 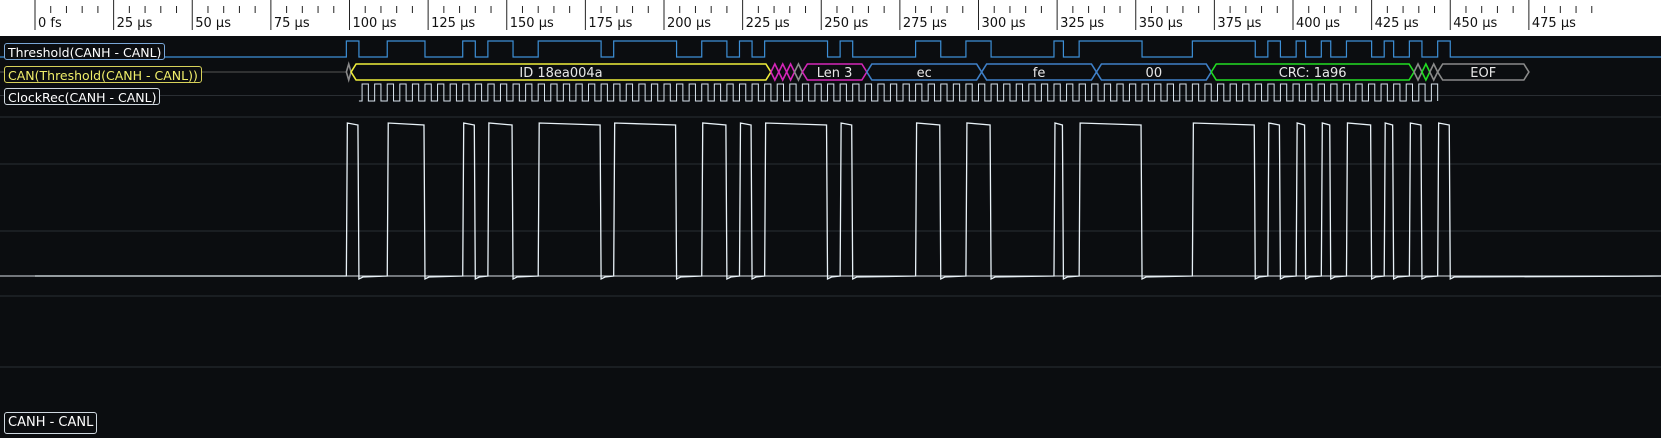 What do you see at coordinates (835, 73) in the screenshot?
I see `can-field-text: Len 3` at bounding box center [835, 73].